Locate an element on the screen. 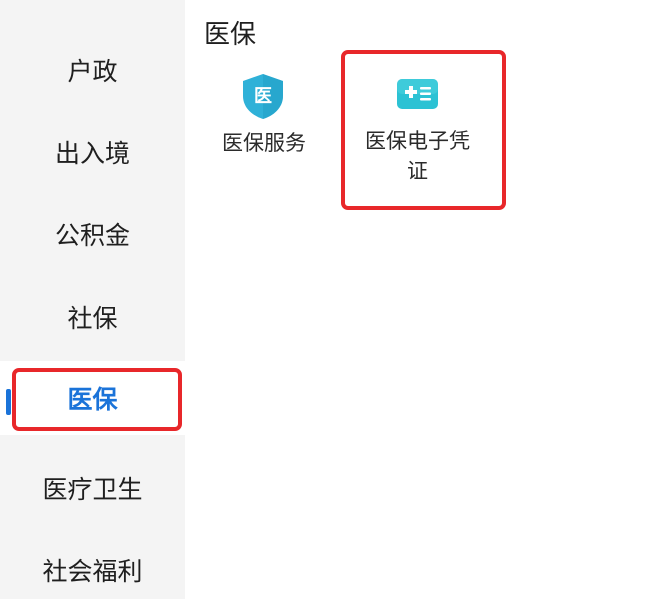  svg-text: 医 is located at coordinates (263, 96).